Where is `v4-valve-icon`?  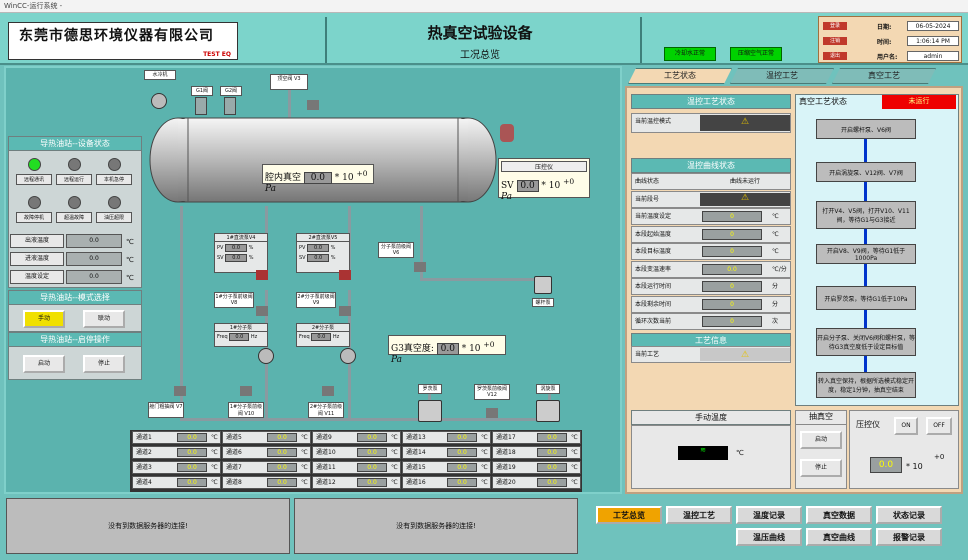
v4-valve-icon is located at coordinates (262, 275).